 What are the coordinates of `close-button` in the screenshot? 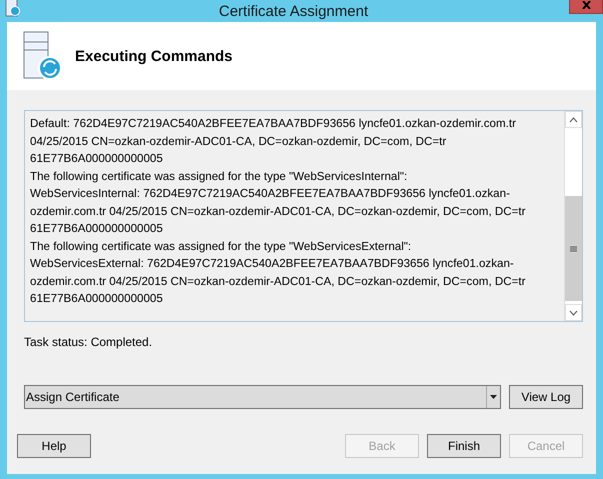 It's located at (586, 7).